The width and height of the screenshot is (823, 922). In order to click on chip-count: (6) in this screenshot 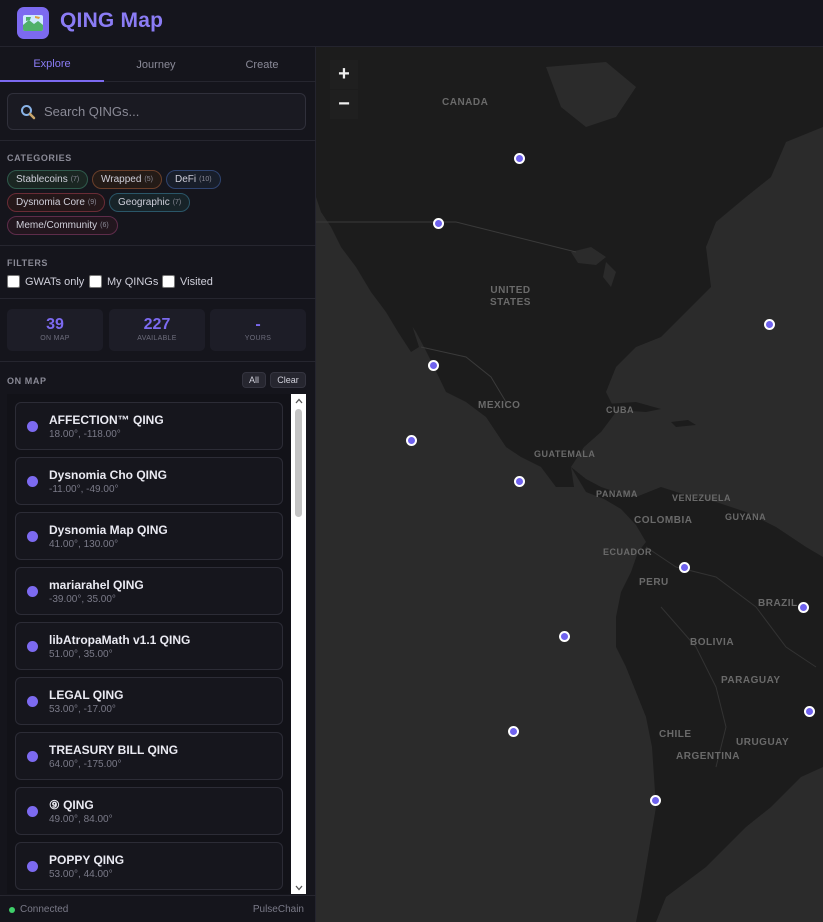, I will do `click(104, 225)`.